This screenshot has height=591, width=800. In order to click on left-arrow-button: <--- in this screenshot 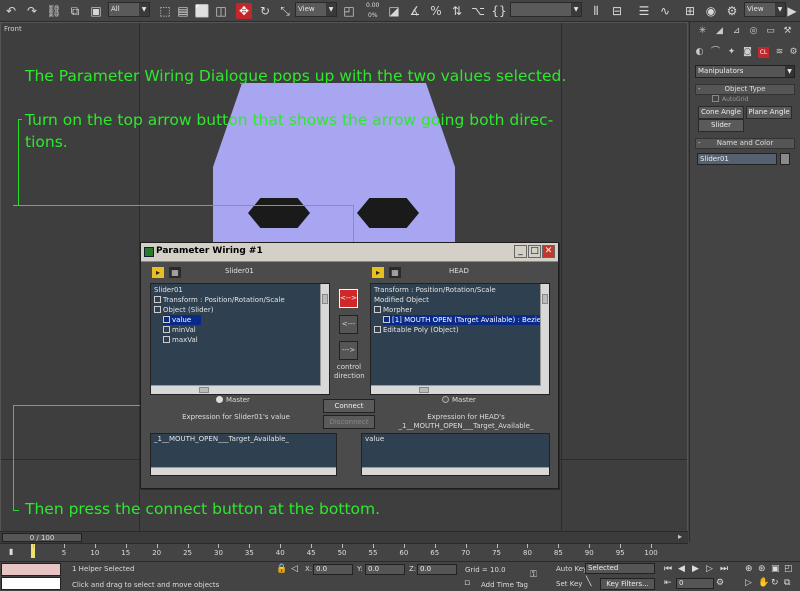, I will do `click(348, 324)`.